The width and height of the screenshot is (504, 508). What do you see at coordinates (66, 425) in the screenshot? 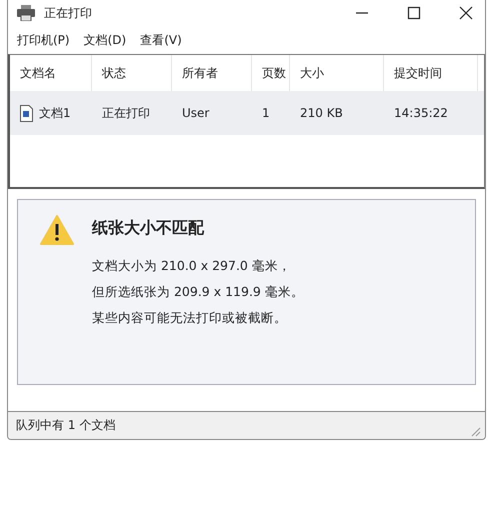
I see `status-text: 队列中有 1 个文档` at bounding box center [66, 425].